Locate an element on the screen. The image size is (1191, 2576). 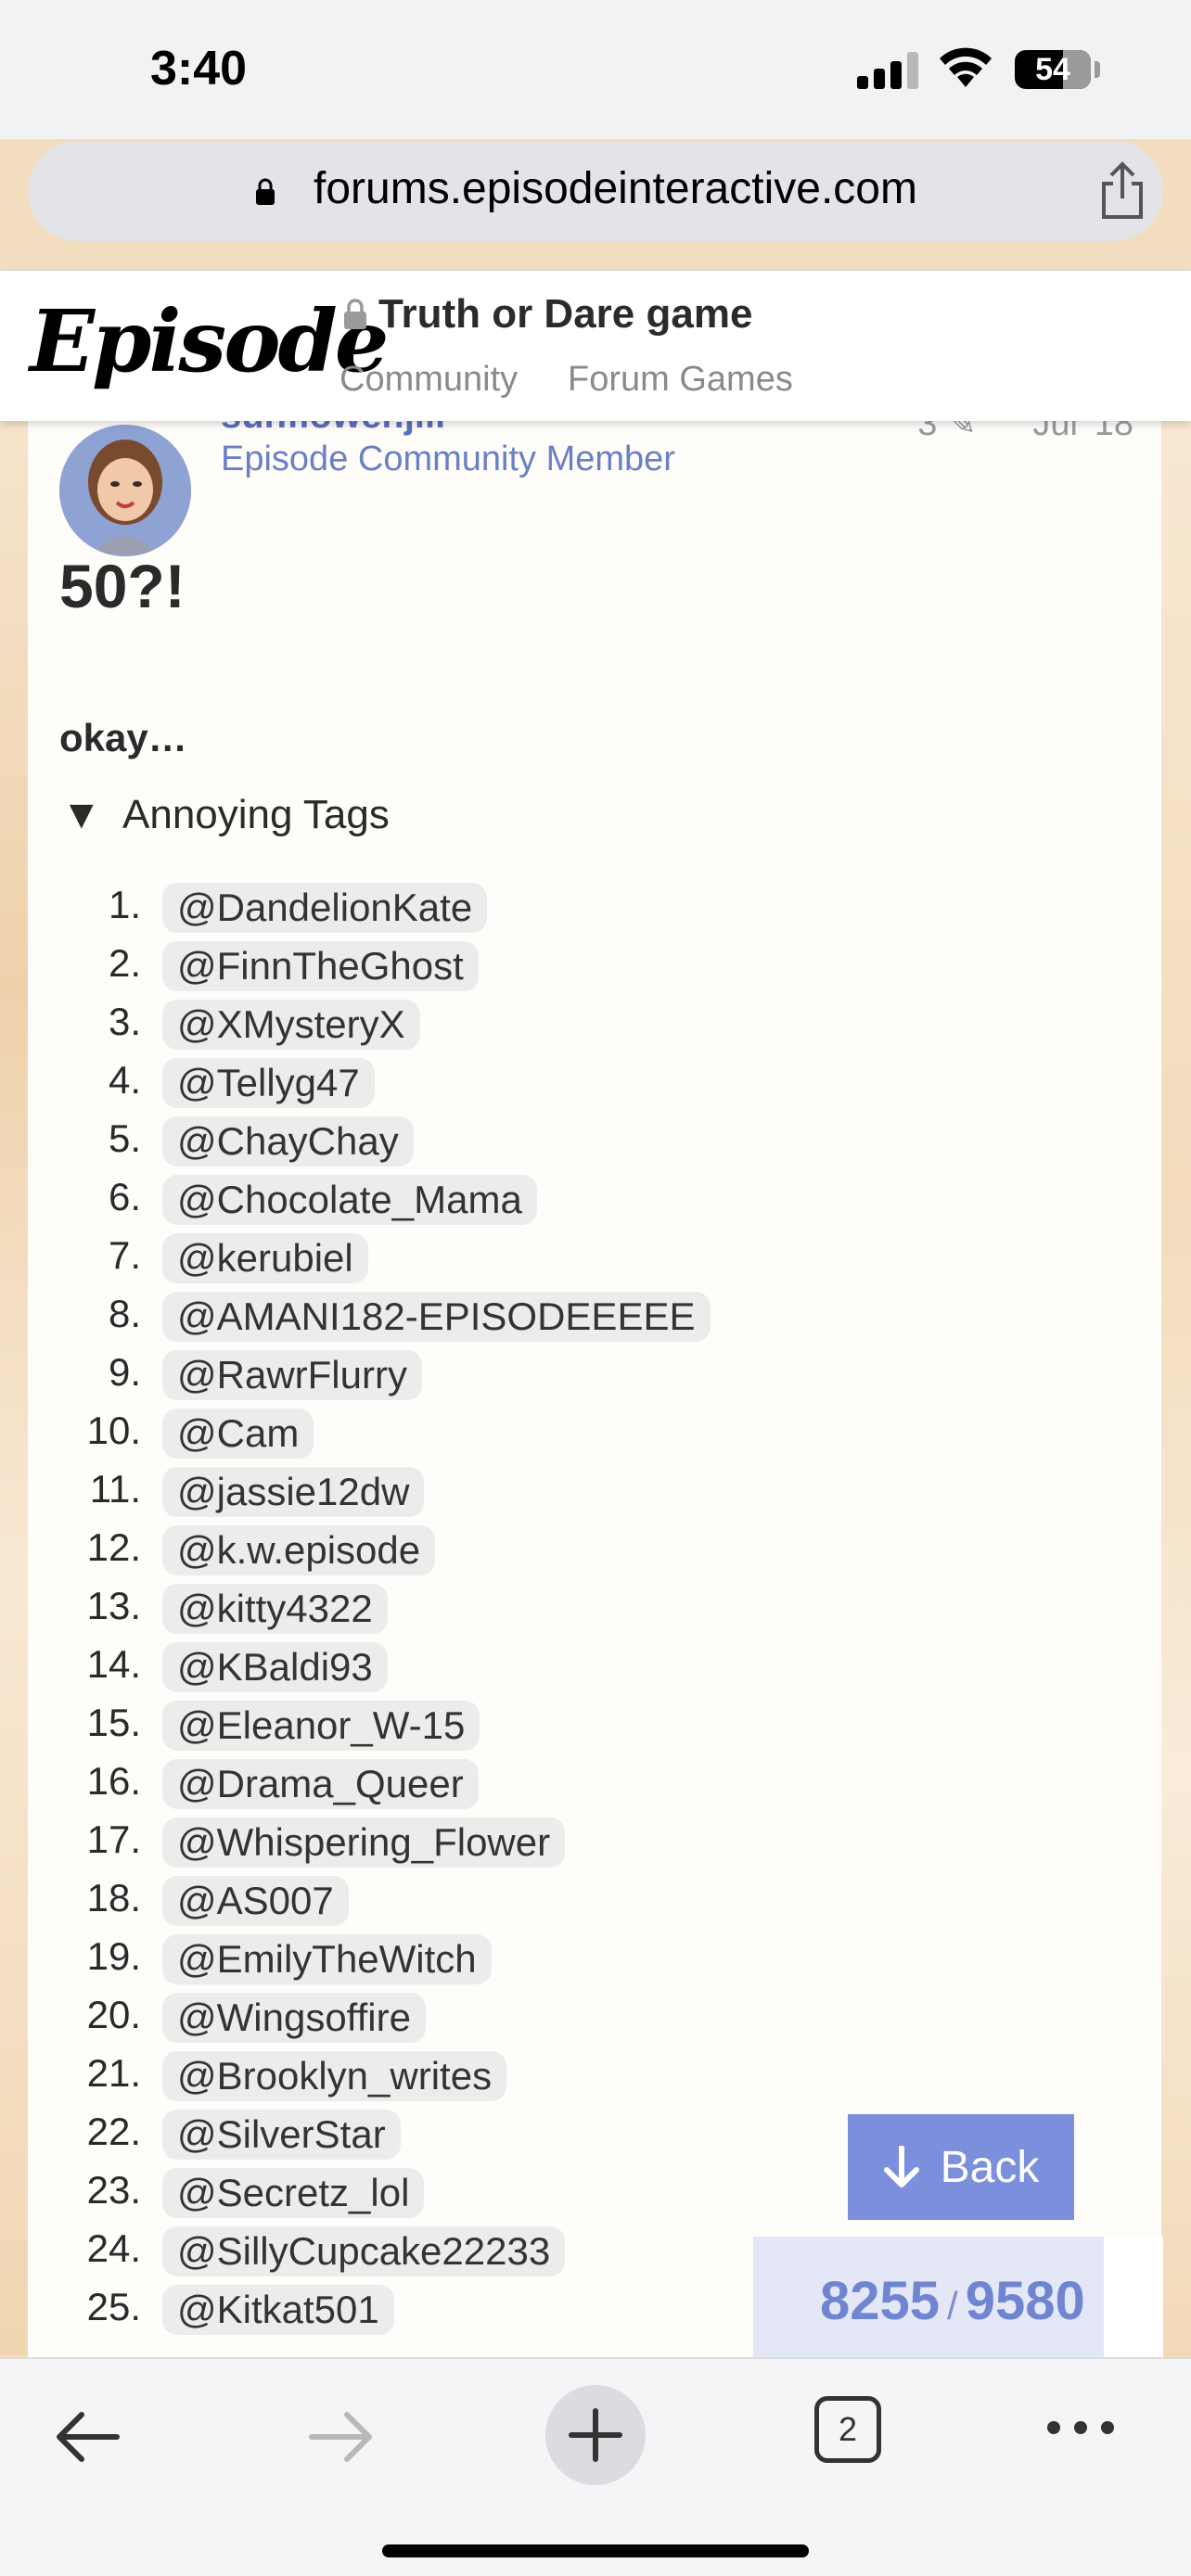
mention-link: @jassie12dw is located at coordinates (293, 1492).